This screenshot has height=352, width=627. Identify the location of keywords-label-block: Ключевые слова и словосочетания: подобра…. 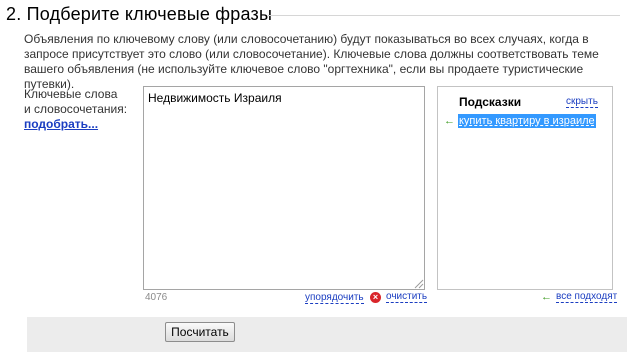
(80, 109).